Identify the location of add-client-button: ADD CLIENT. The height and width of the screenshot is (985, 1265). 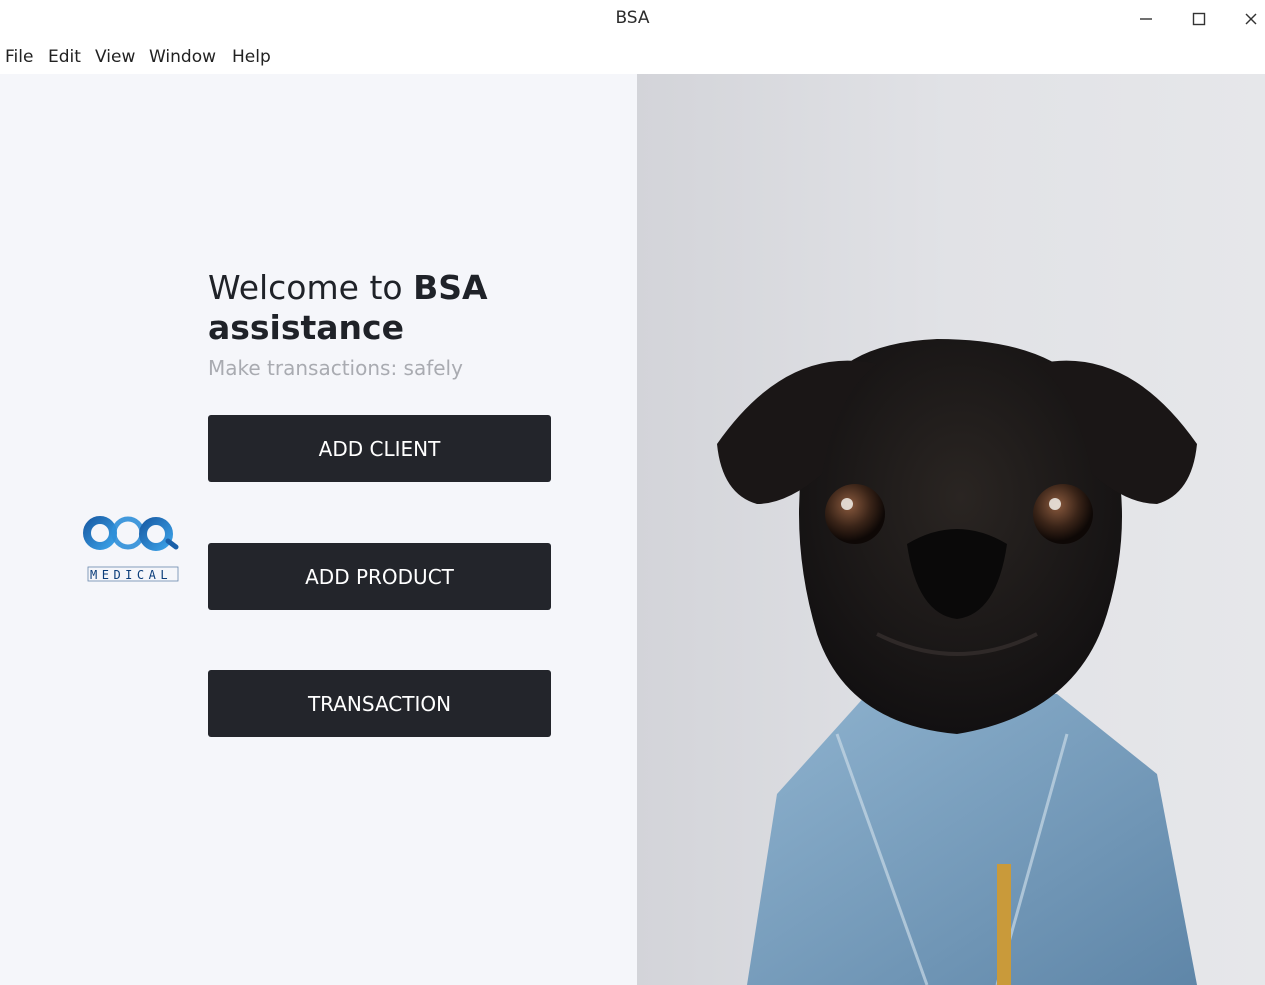
(379, 448).